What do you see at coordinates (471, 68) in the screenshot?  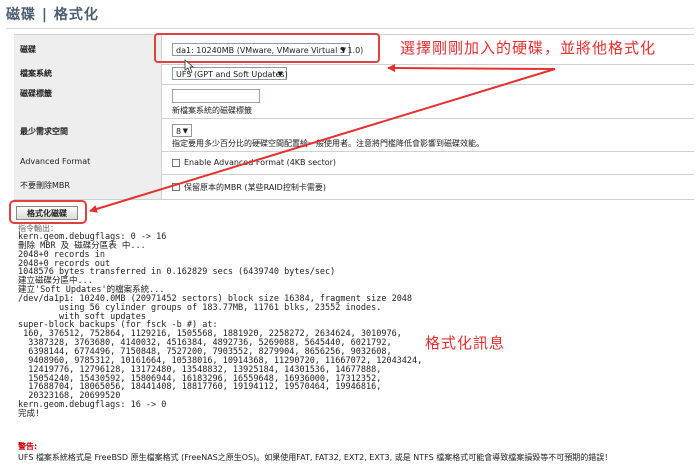 I see `annotation-arrow-to-select` at bounding box center [471, 68].